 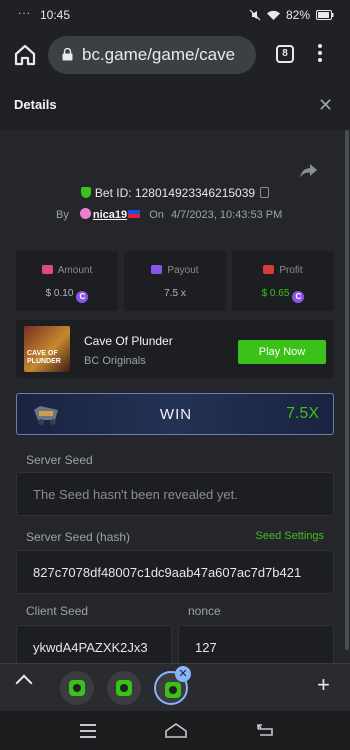 I want to click on address-bar: bc.game/game/cave, so click(x=152, y=55).